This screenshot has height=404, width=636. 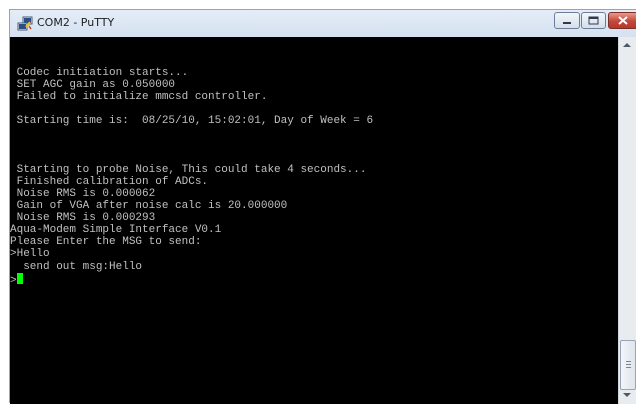 I want to click on close-icon, so click(x=623, y=20).